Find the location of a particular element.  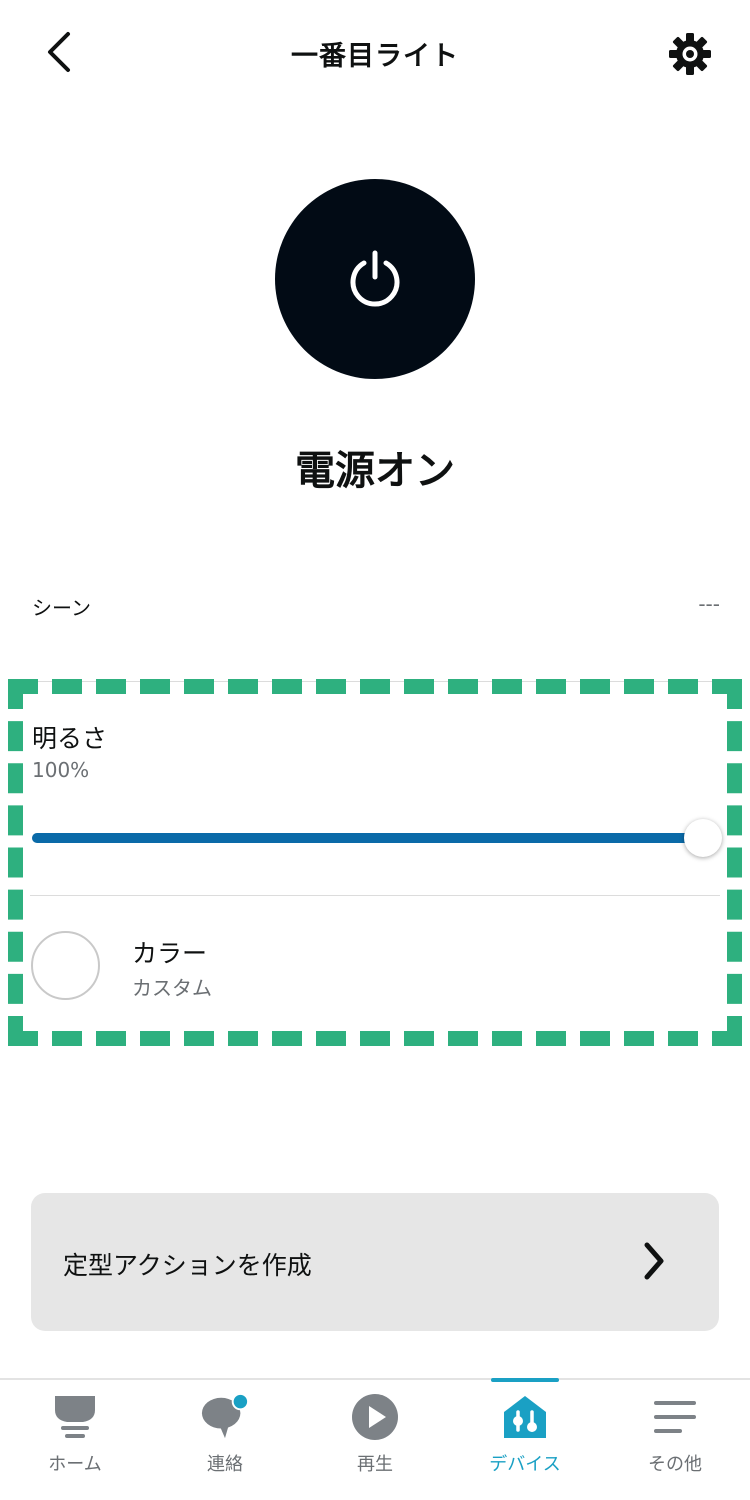

settings-button is located at coordinates (690, 54).